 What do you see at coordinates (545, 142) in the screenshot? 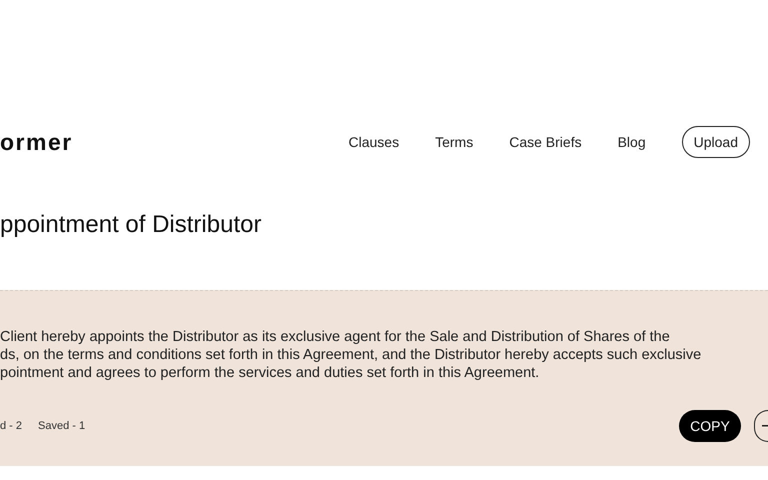
I see `nav-link: Case Briefs` at bounding box center [545, 142].